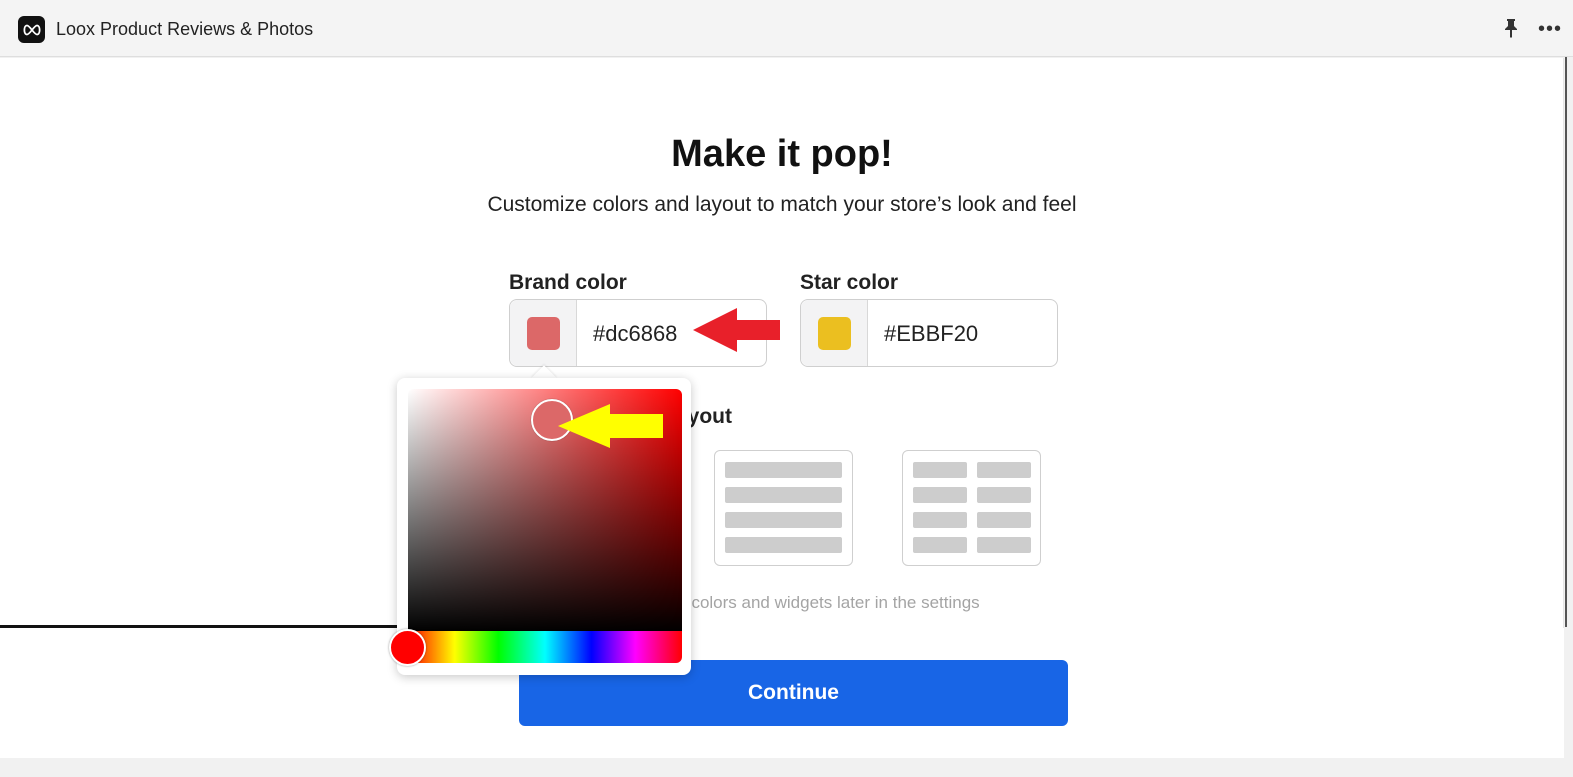 This screenshot has width=1573, height=777. I want to click on star-color-swatch-button, so click(834, 333).